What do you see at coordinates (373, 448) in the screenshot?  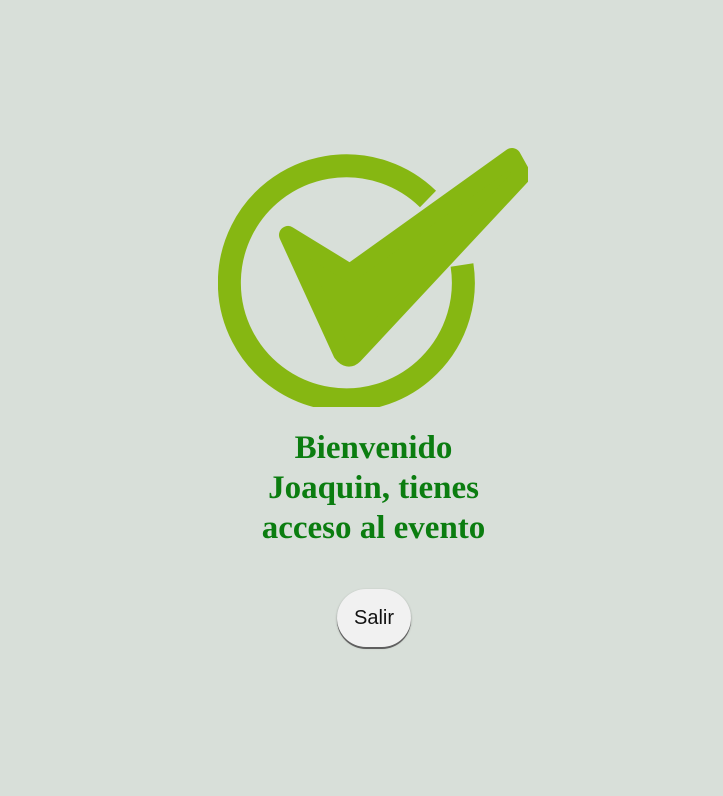 I see `welcome-line-1: Bienvenido` at bounding box center [373, 448].